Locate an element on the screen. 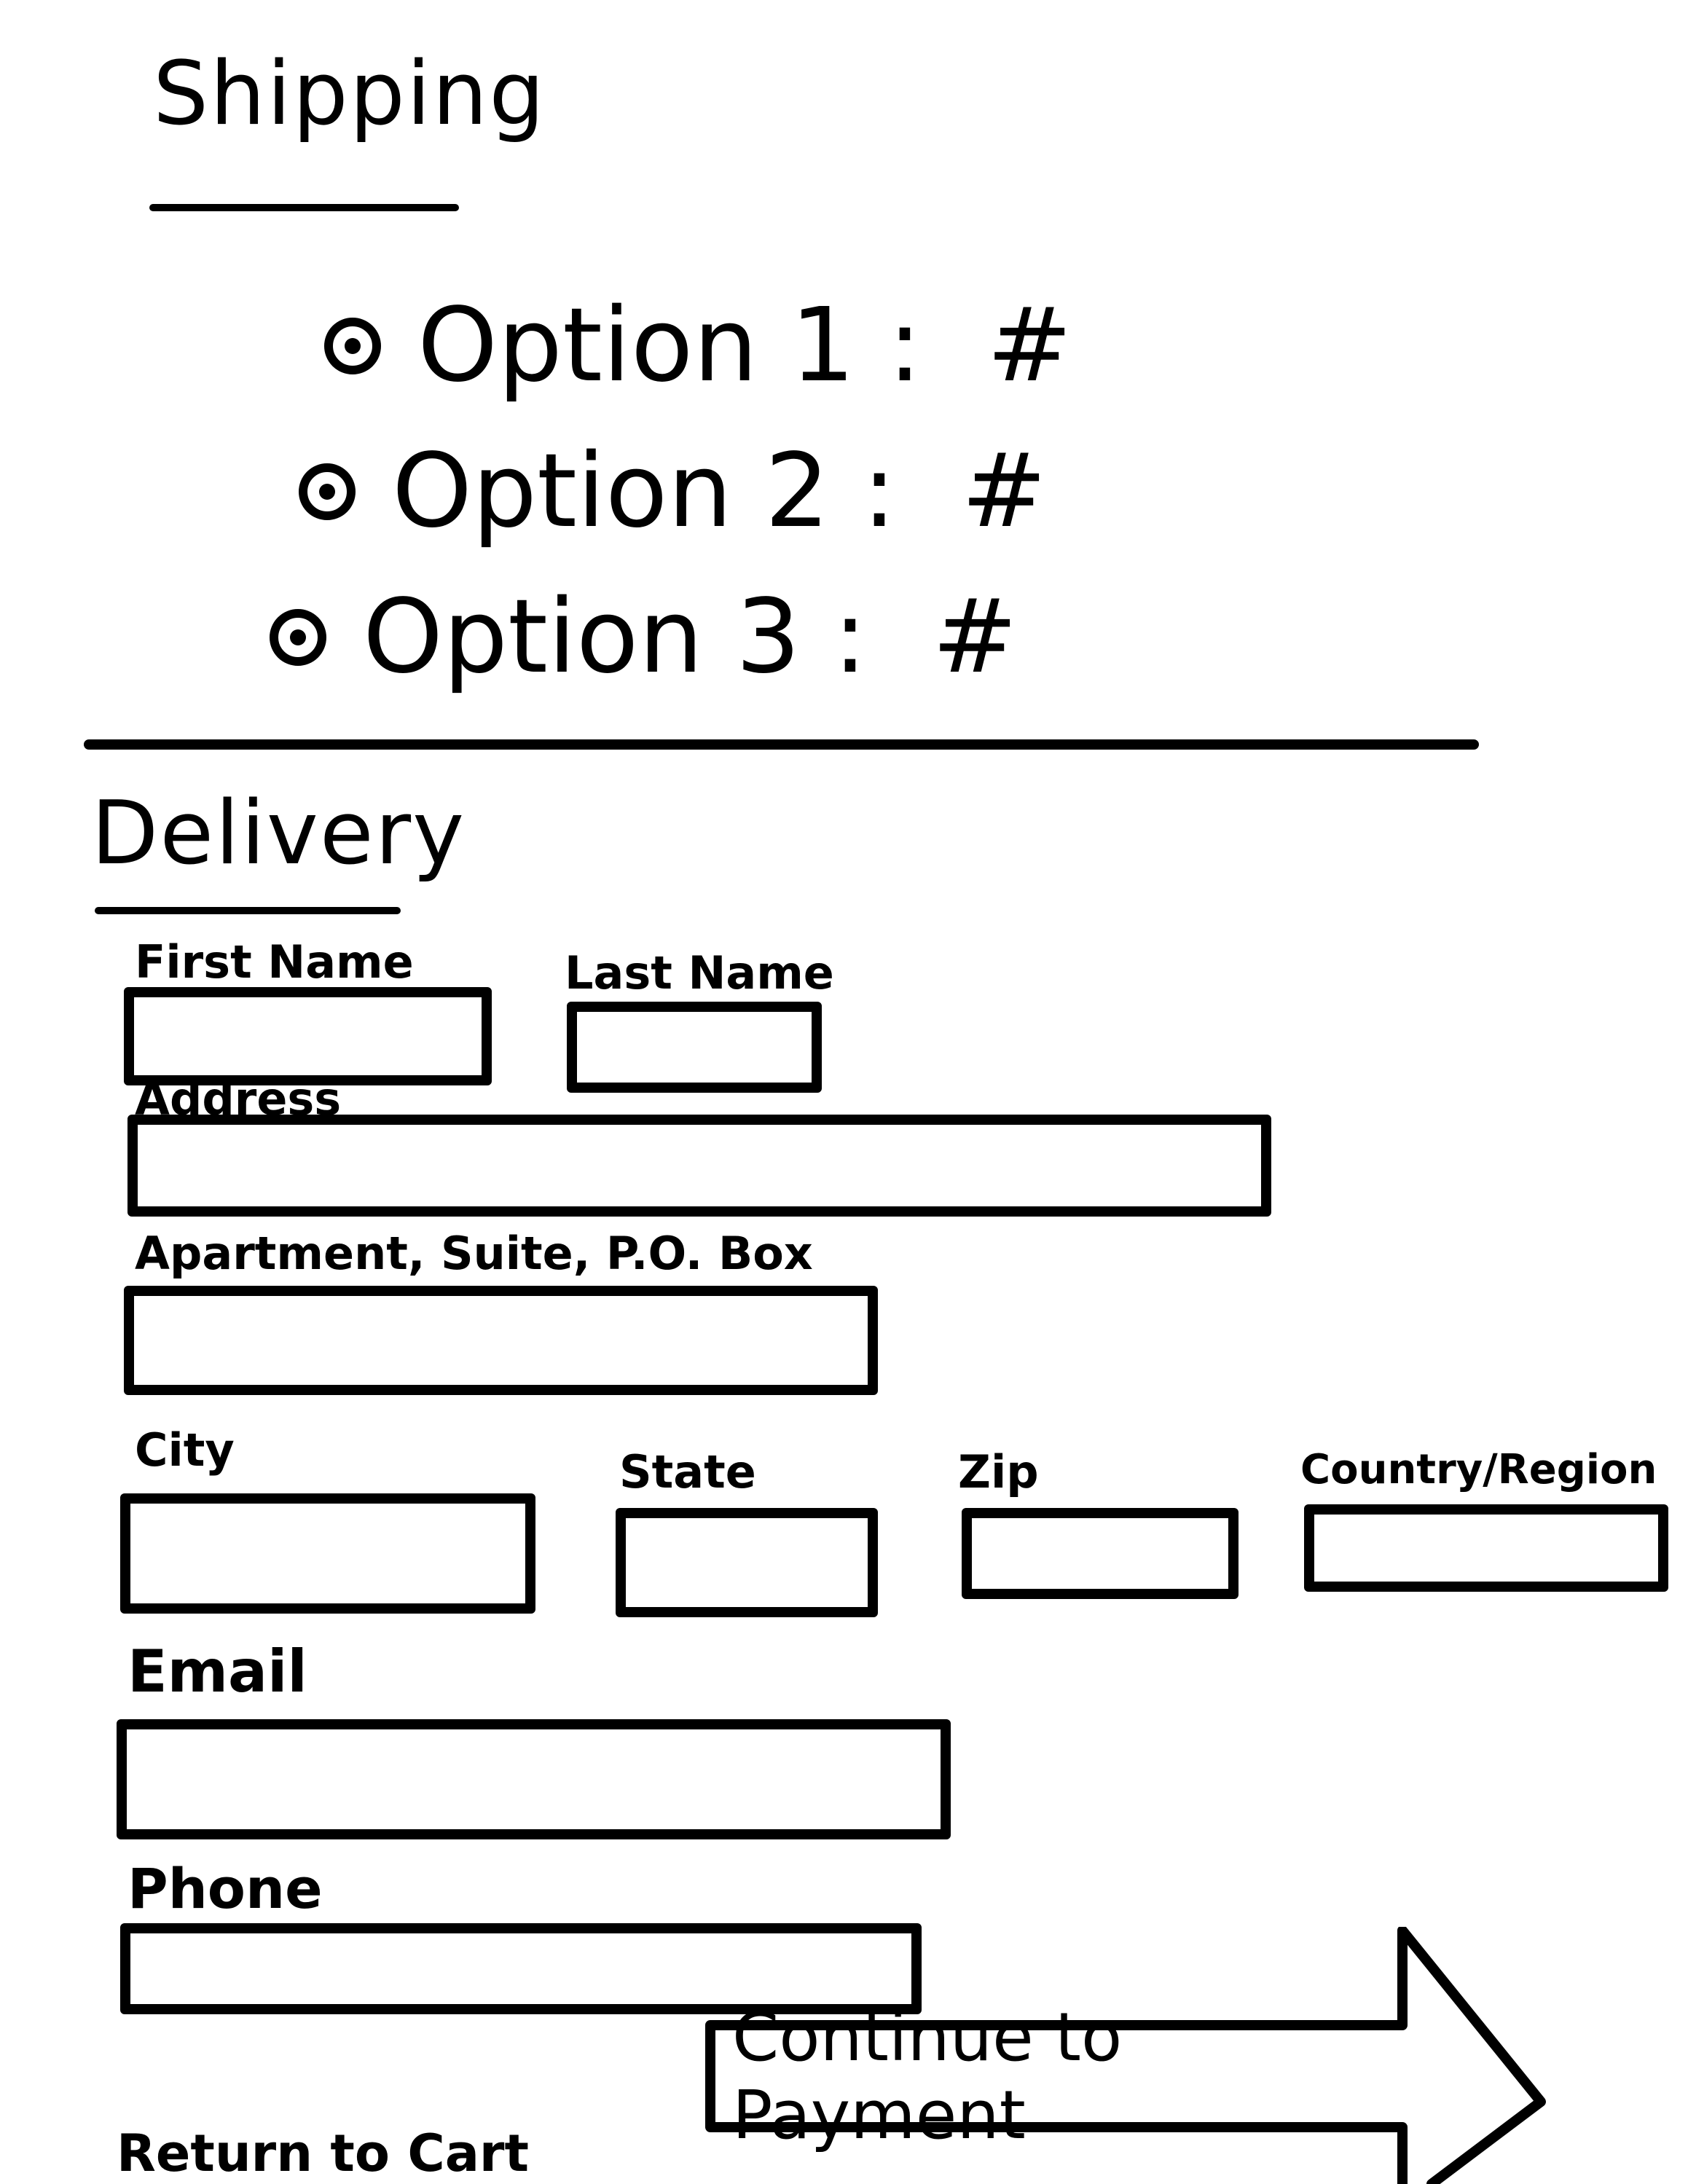 This screenshot has height=2184, width=1688. first-name-input is located at coordinates (308, 1036).